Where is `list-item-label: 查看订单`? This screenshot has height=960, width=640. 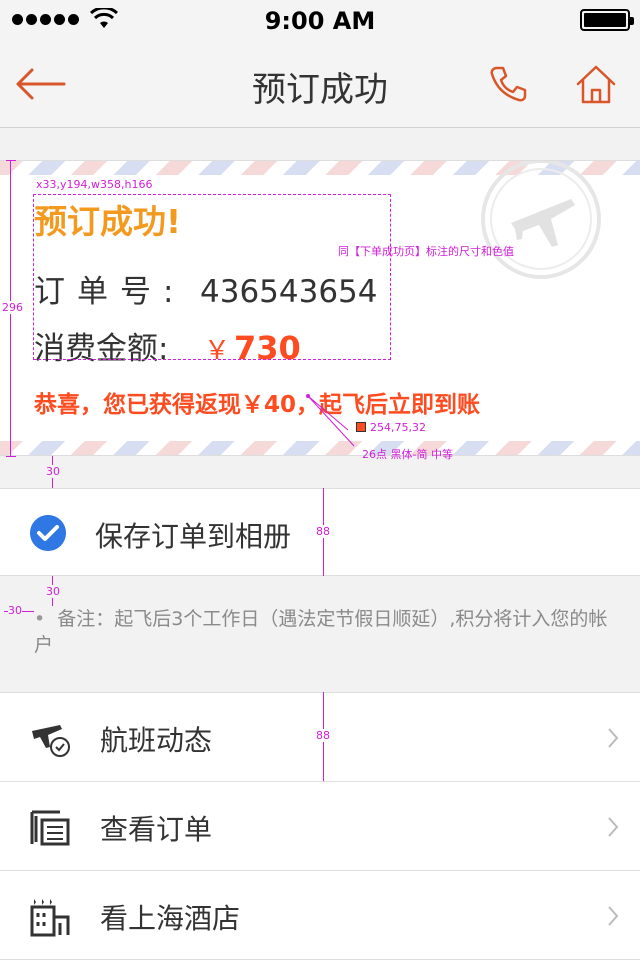 list-item-label: 查看订单 is located at coordinates (156, 829).